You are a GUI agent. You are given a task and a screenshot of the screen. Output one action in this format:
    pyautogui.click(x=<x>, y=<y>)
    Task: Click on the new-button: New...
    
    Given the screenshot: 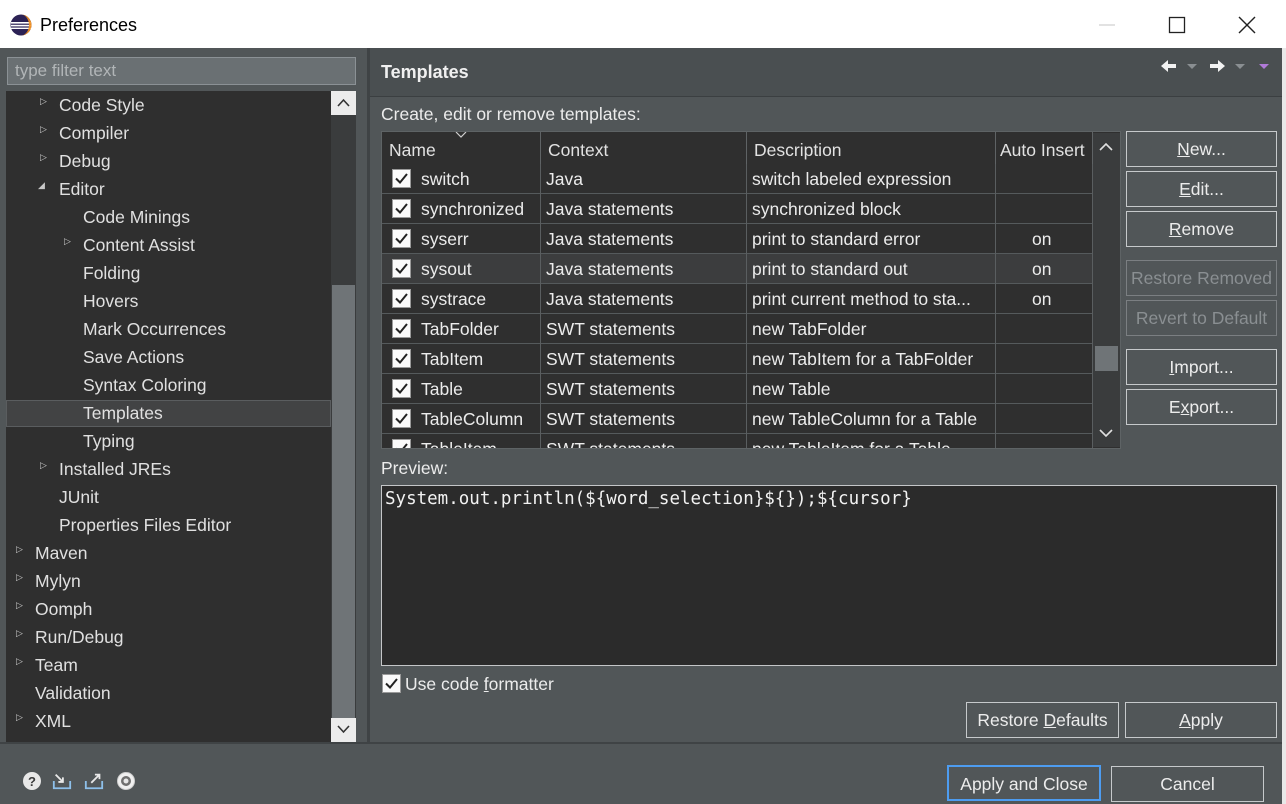 What is the action you would take?
    pyautogui.click(x=1201, y=149)
    